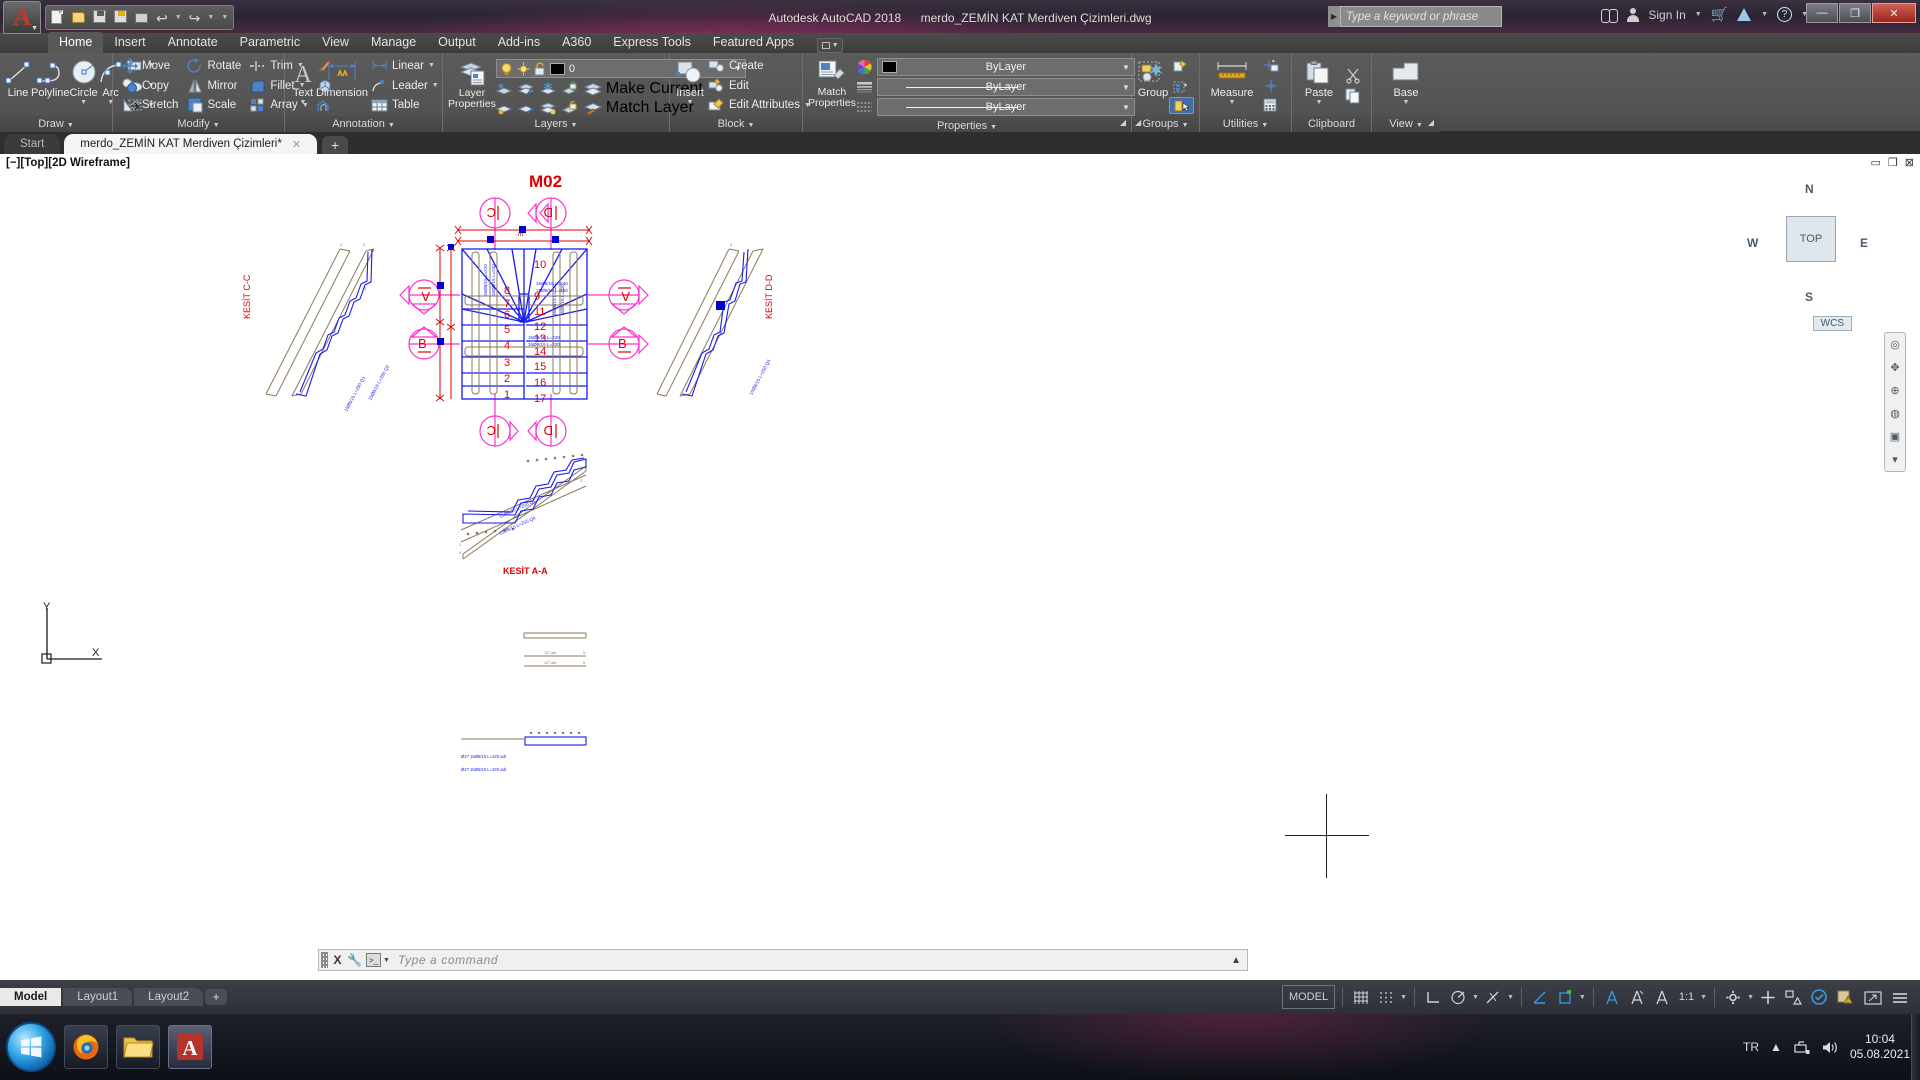 The image size is (1920, 1080). What do you see at coordinates (162, 18) in the screenshot?
I see `undo-icon: ↩` at bounding box center [162, 18].